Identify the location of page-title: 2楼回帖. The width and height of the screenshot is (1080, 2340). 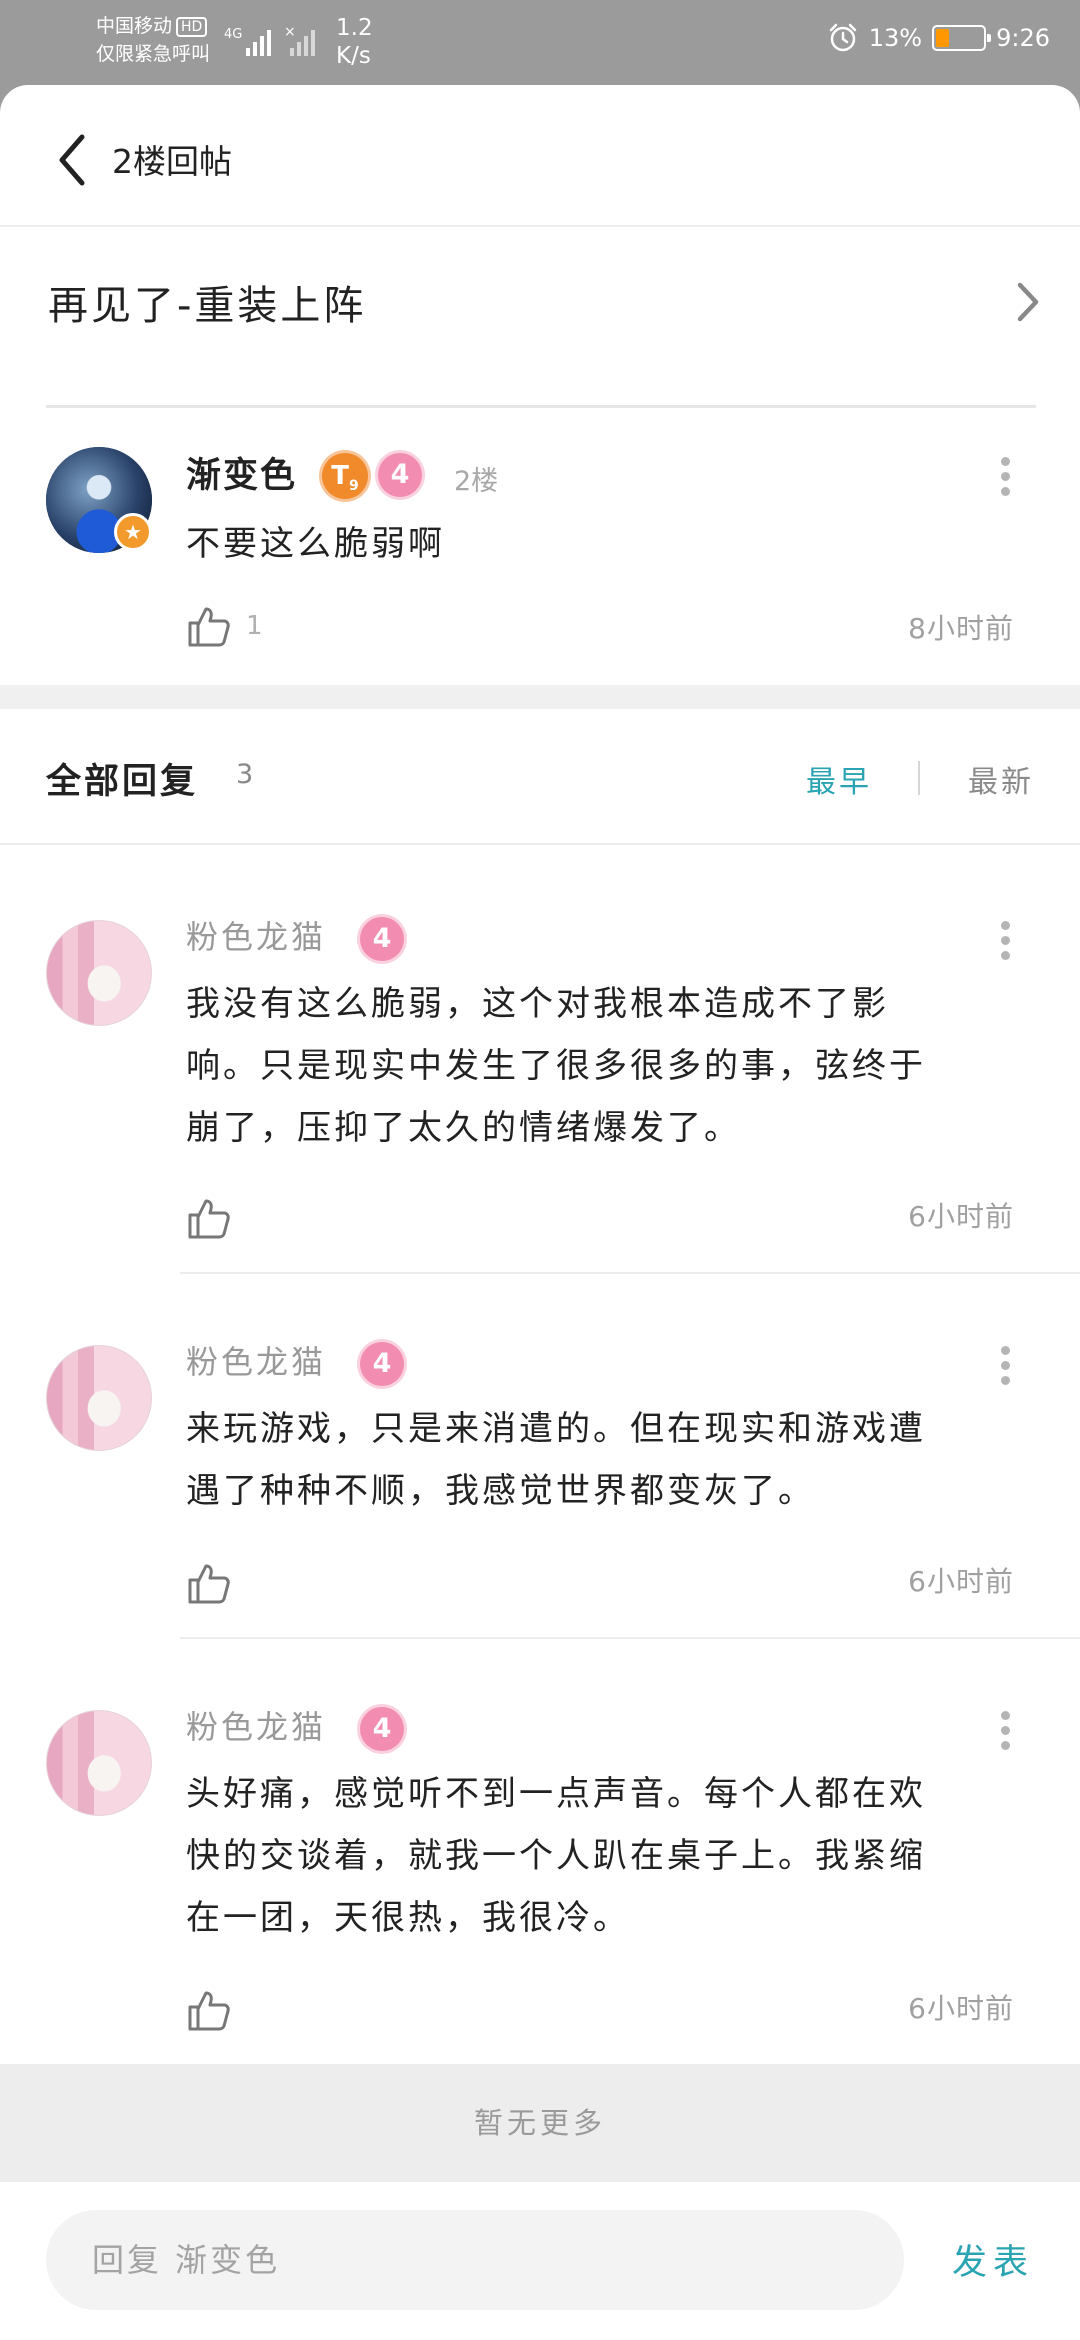
(172, 161).